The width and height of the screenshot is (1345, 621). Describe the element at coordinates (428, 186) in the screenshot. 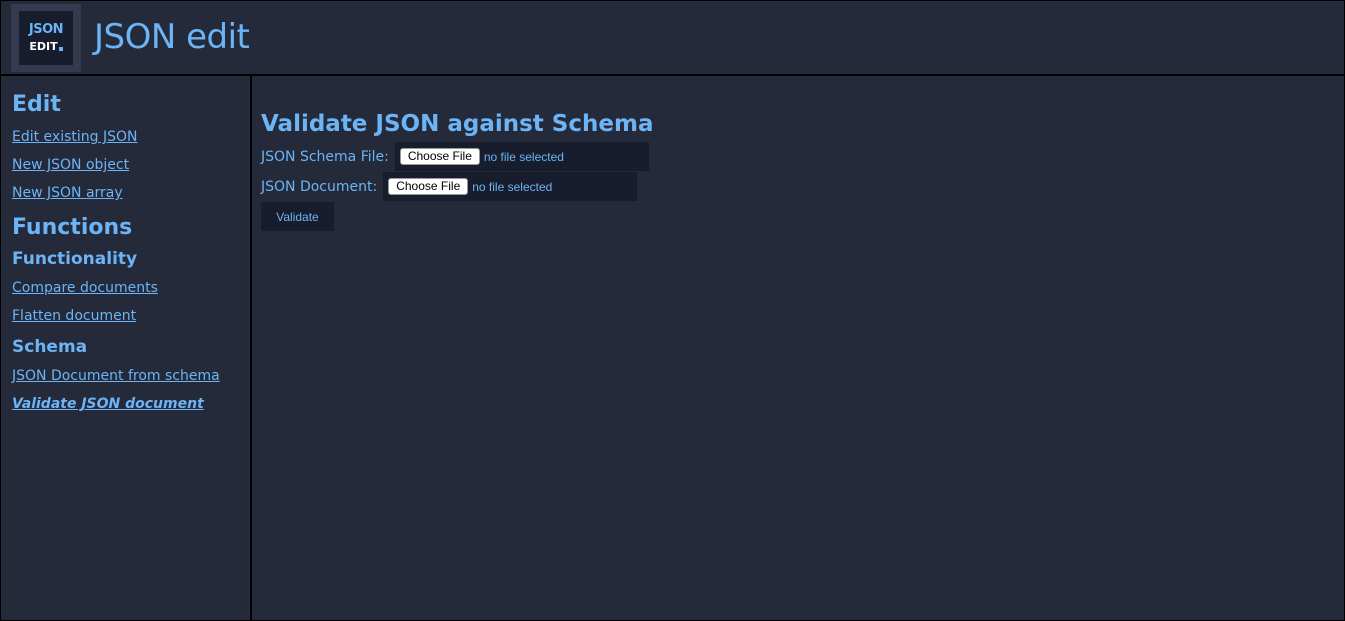

I see `document-choose-file-button: Choose File` at that location.